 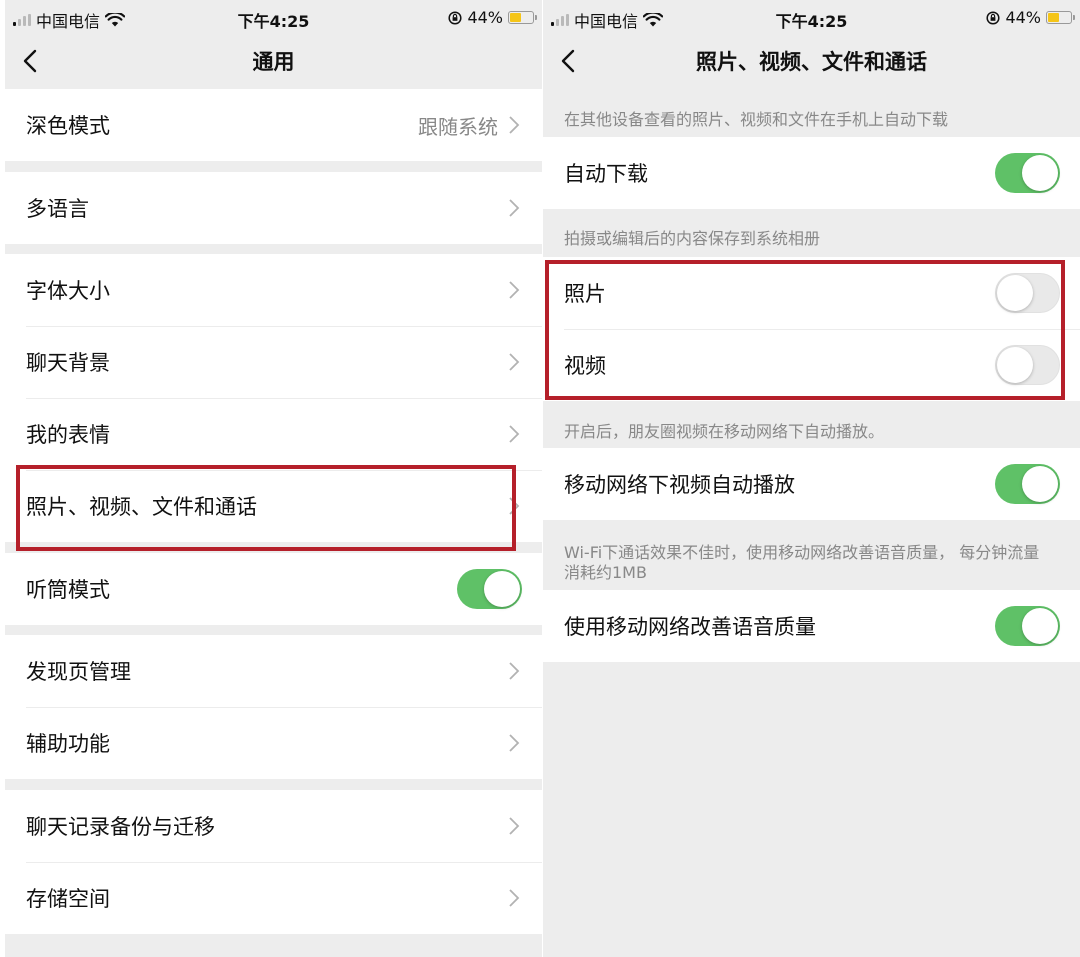 What do you see at coordinates (57, 209) in the screenshot?
I see `row-label: 多语言` at bounding box center [57, 209].